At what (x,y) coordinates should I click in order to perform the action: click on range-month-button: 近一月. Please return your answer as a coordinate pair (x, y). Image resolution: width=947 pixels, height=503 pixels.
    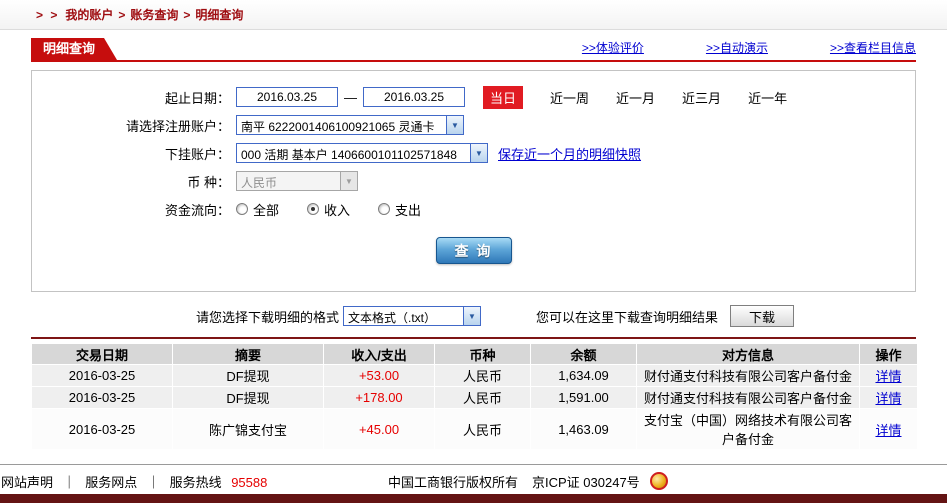
    Looking at the image, I should click on (635, 97).